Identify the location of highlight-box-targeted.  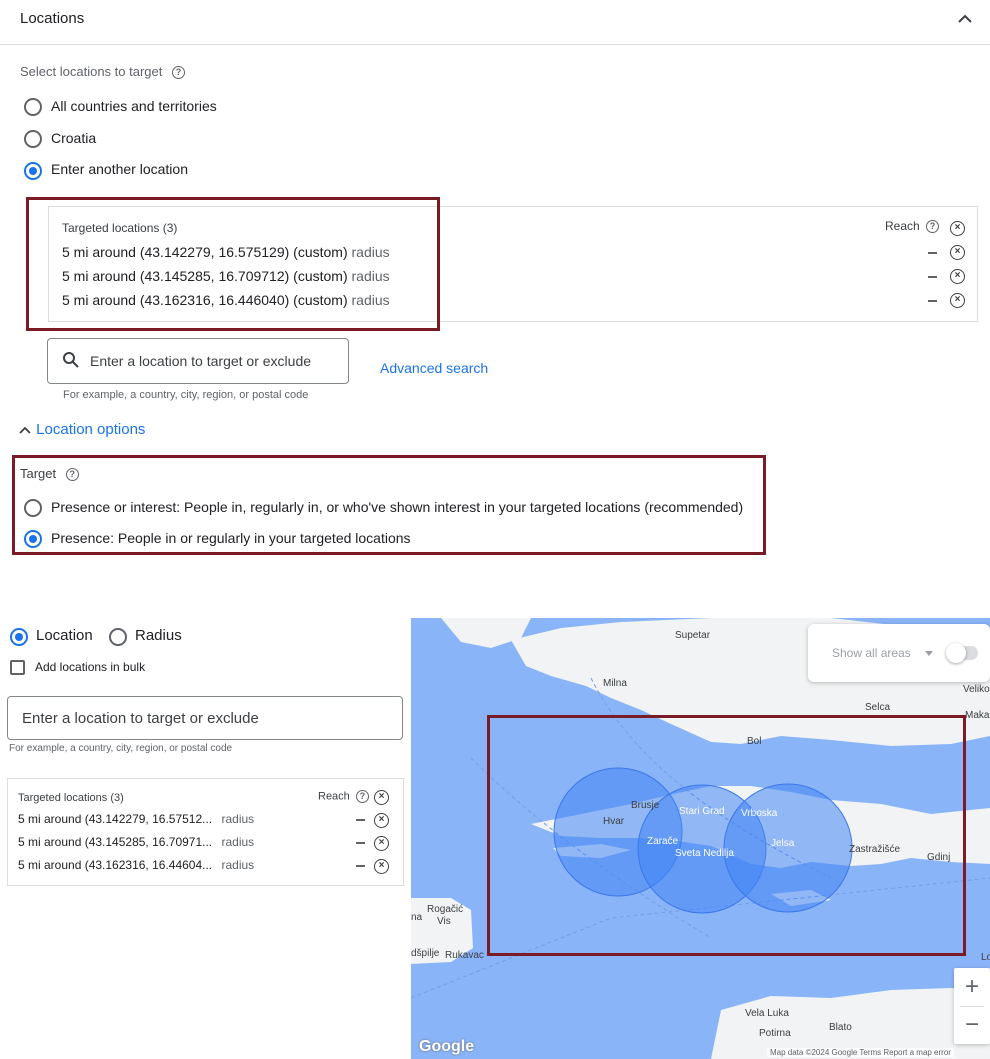
(233, 264).